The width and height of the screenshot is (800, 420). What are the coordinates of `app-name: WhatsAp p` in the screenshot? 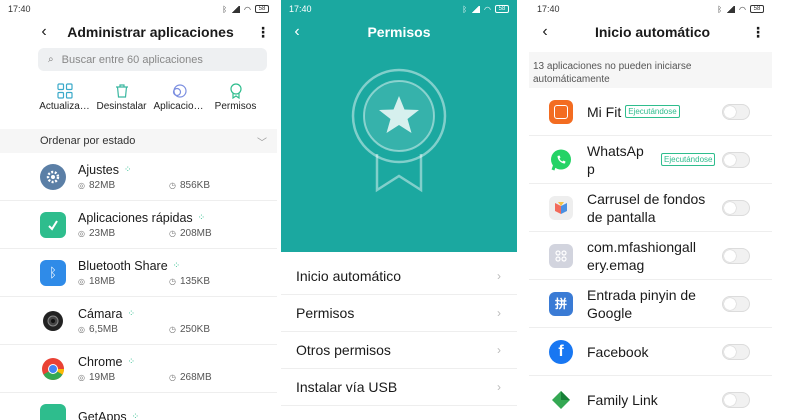 It's located at (615, 159).